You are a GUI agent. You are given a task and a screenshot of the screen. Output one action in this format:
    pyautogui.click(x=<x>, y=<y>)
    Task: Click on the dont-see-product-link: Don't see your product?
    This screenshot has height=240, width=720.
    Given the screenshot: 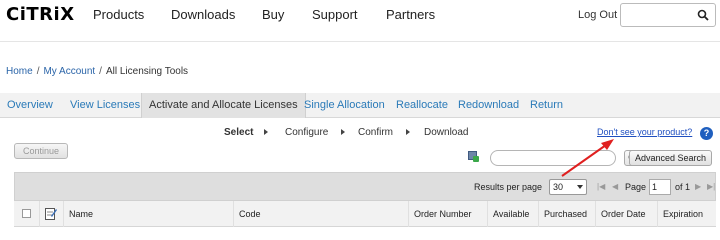 What is the action you would take?
    pyautogui.click(x=644, y=132)
    